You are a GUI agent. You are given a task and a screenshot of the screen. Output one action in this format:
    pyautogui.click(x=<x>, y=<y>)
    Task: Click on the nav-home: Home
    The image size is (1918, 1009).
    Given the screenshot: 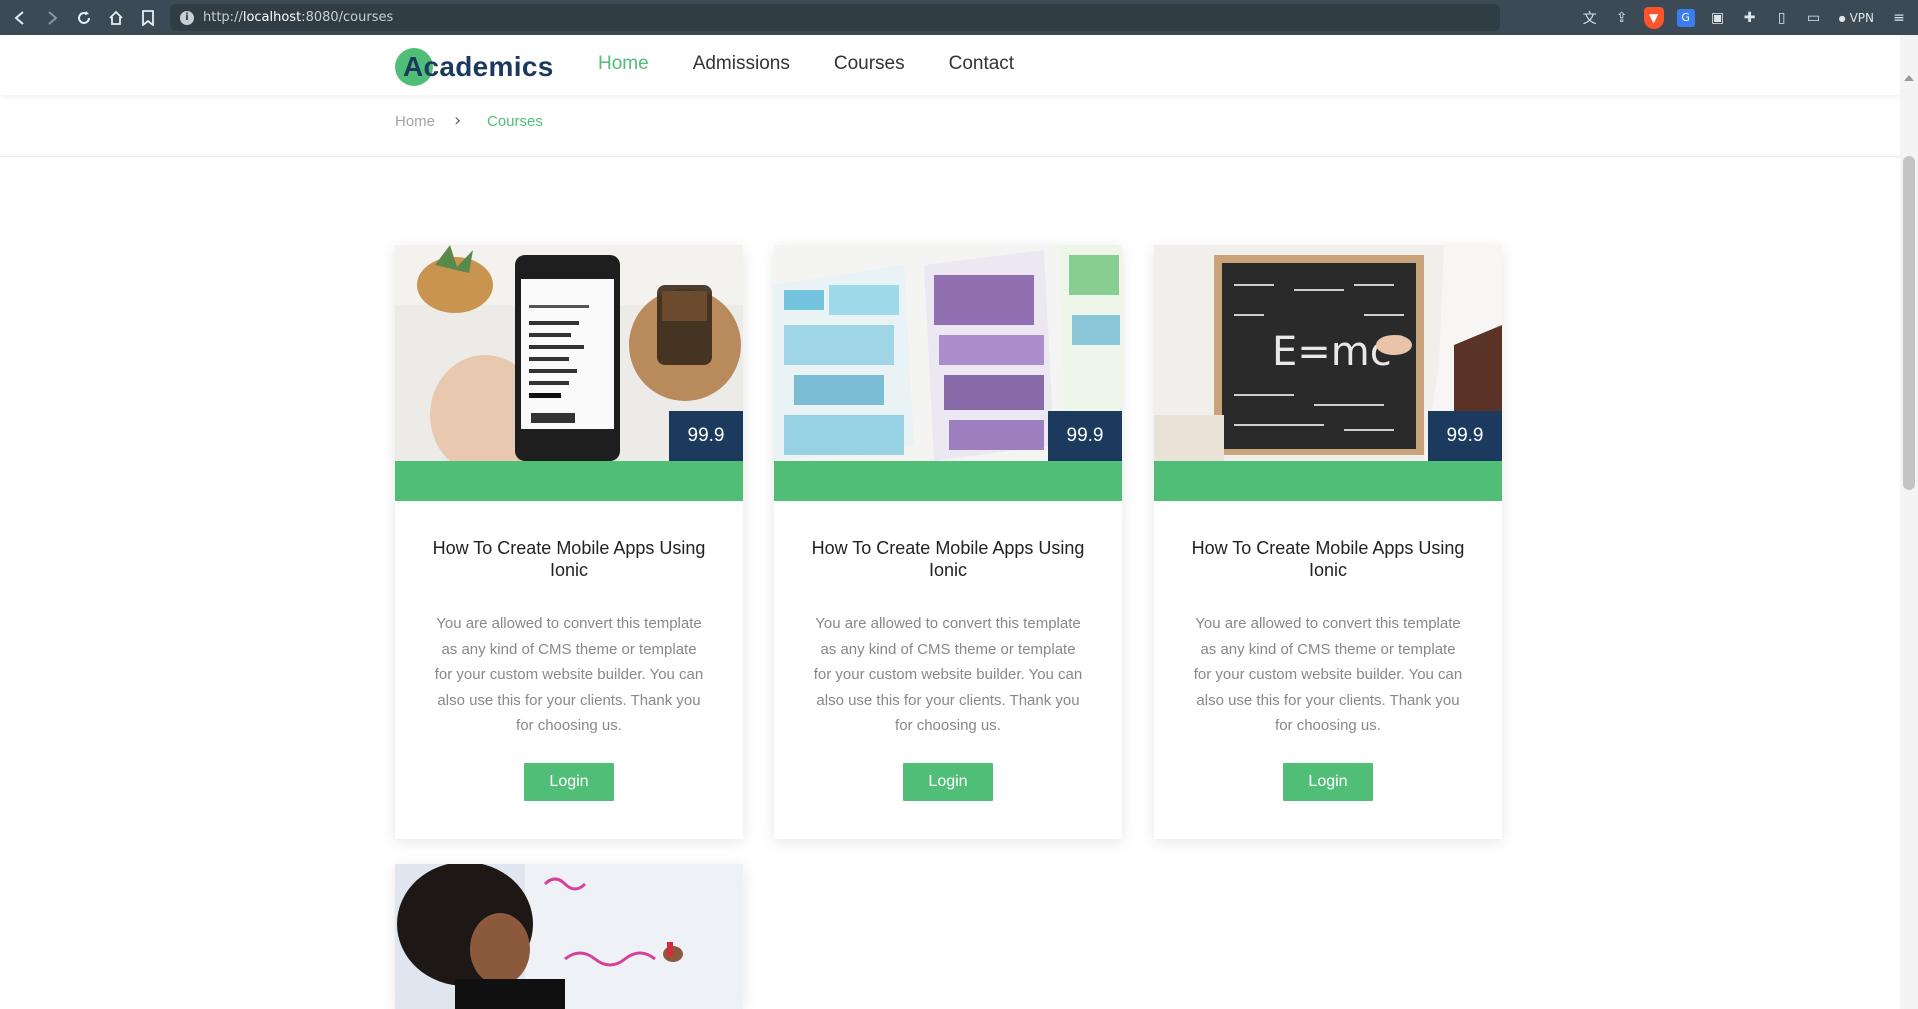 What is the action you would take?
    pyautogui.click(x=623, y=64)
    